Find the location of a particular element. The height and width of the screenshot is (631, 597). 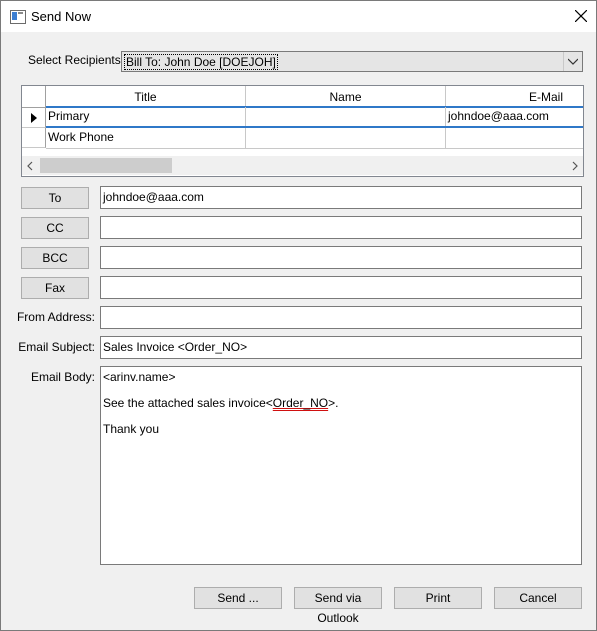

cc-button: CC is located at coordinates (55, 228).